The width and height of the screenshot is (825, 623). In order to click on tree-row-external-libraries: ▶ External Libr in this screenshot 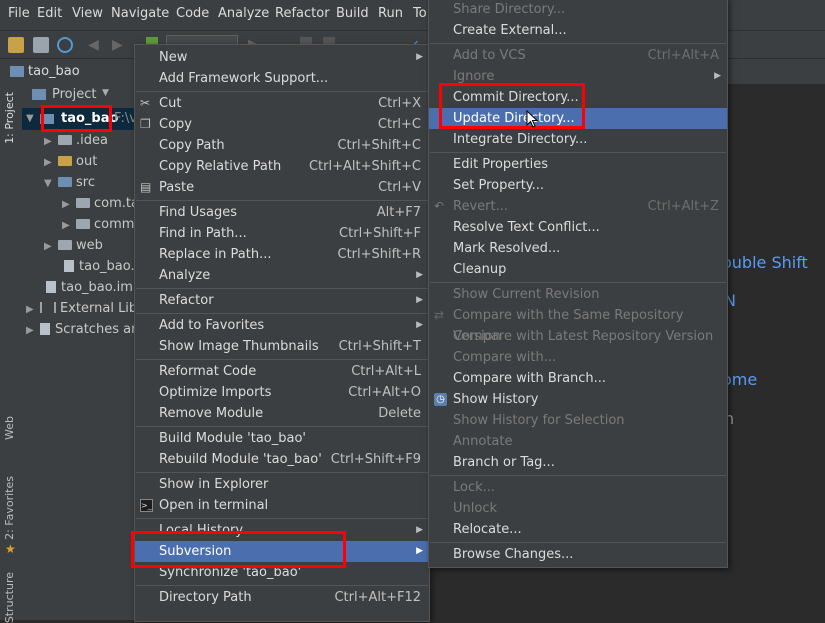, I will do `click(84, 308)`.